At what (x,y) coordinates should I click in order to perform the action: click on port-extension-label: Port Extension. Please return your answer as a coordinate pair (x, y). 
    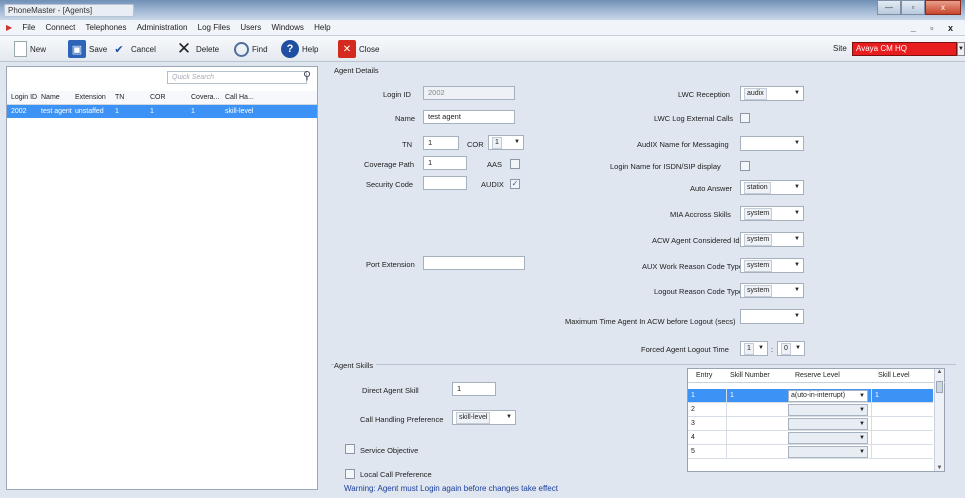
    Looking at the image, I should click on (390, 264).